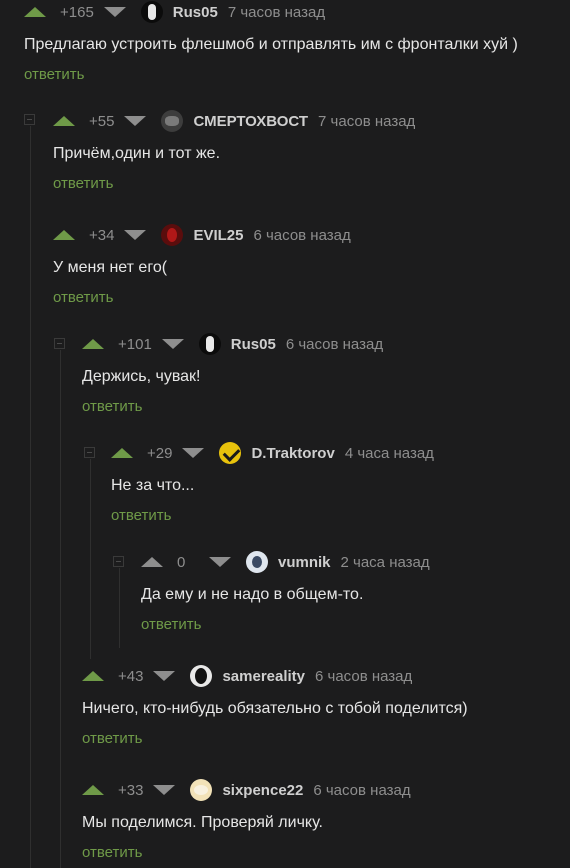 This screenshot has width=570, height=868. What do you see at coordinates (131, 790) in the screenshot?
I see `comment-rating: +33` at bounding box center [131, 790].